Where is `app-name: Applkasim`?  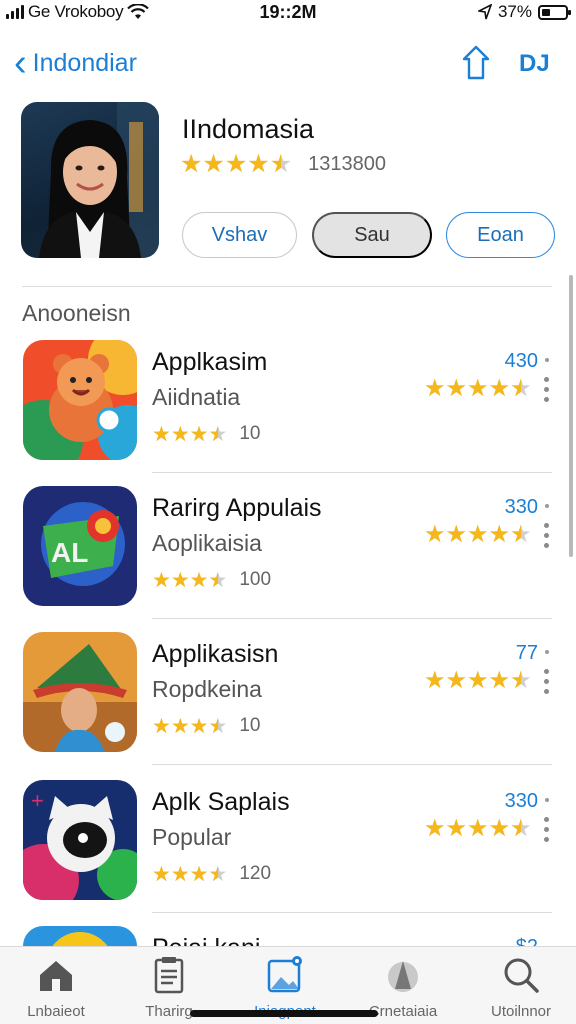
app-name: Applkasim is located at coordinates (210, 362).